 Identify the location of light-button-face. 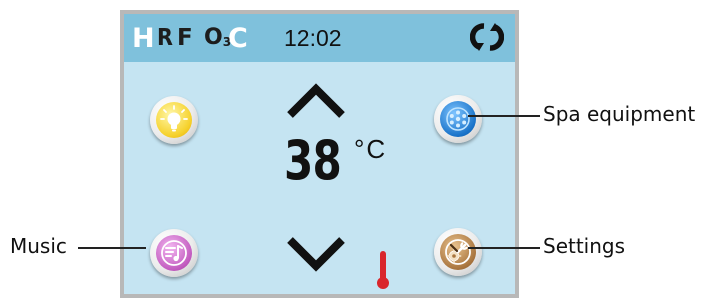
(174, 120).